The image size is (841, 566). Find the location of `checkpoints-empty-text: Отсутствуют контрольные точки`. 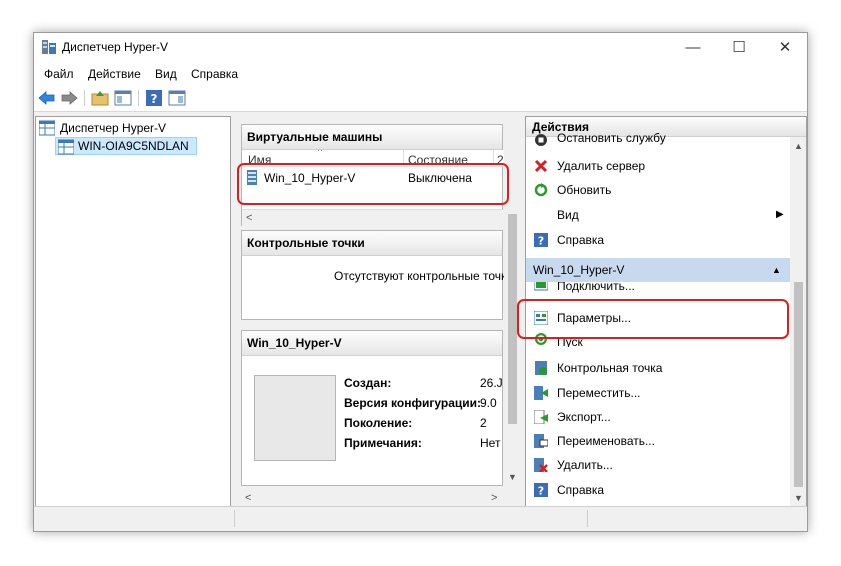

checkpoints-empty-text: Отсутствуют контрольные точки is located at coordinates (423, 276).